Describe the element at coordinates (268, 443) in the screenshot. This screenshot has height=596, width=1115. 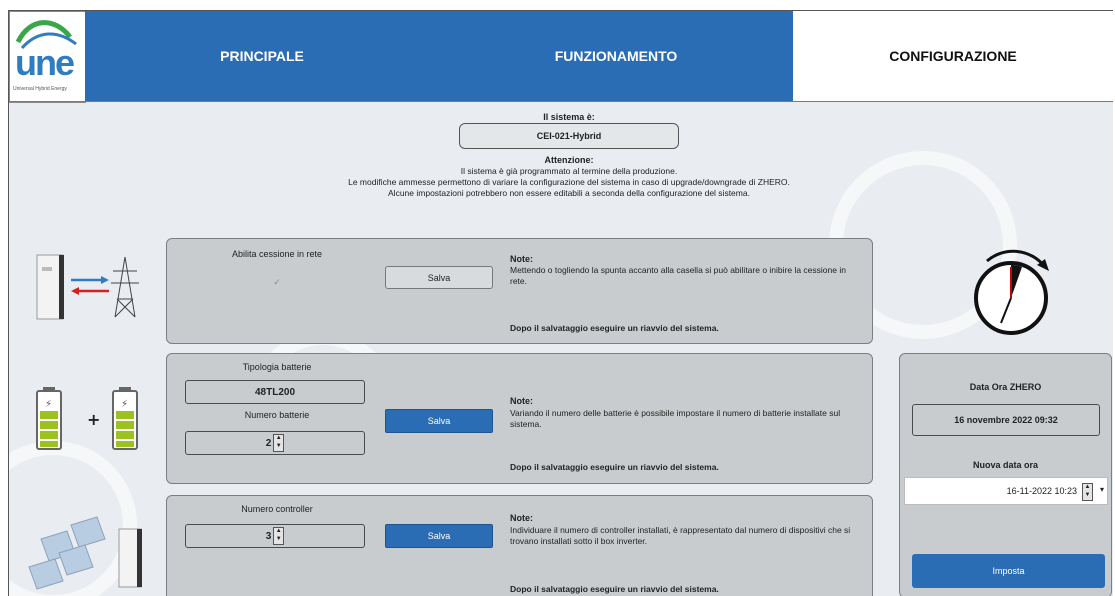
I see `battery-count-value: 2` at that location.